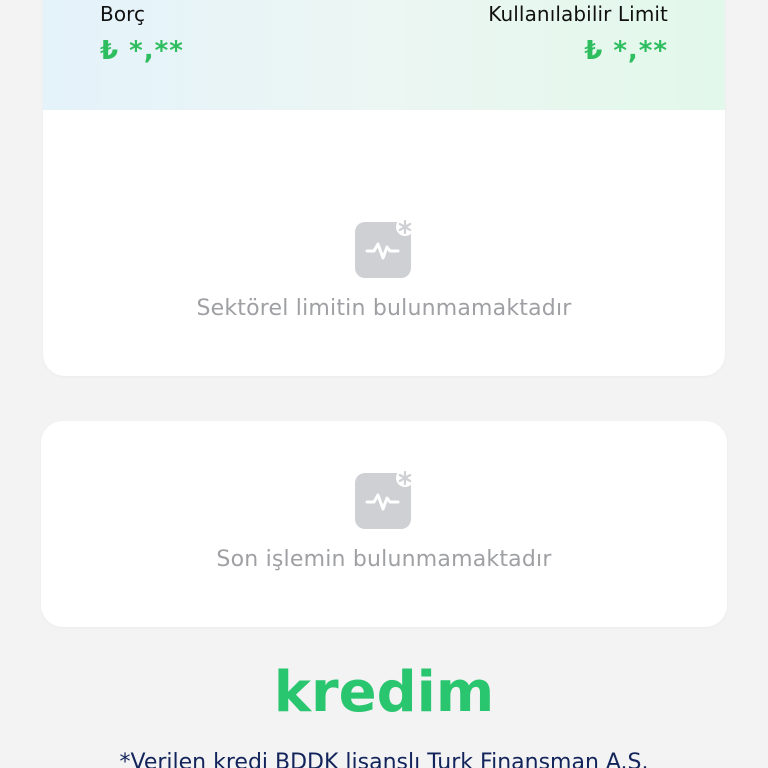 The image size is (768, 768). I want to click on sector-limit-empty-text: Sektörel limitin bulunmamaktadır, so click(384, 308).